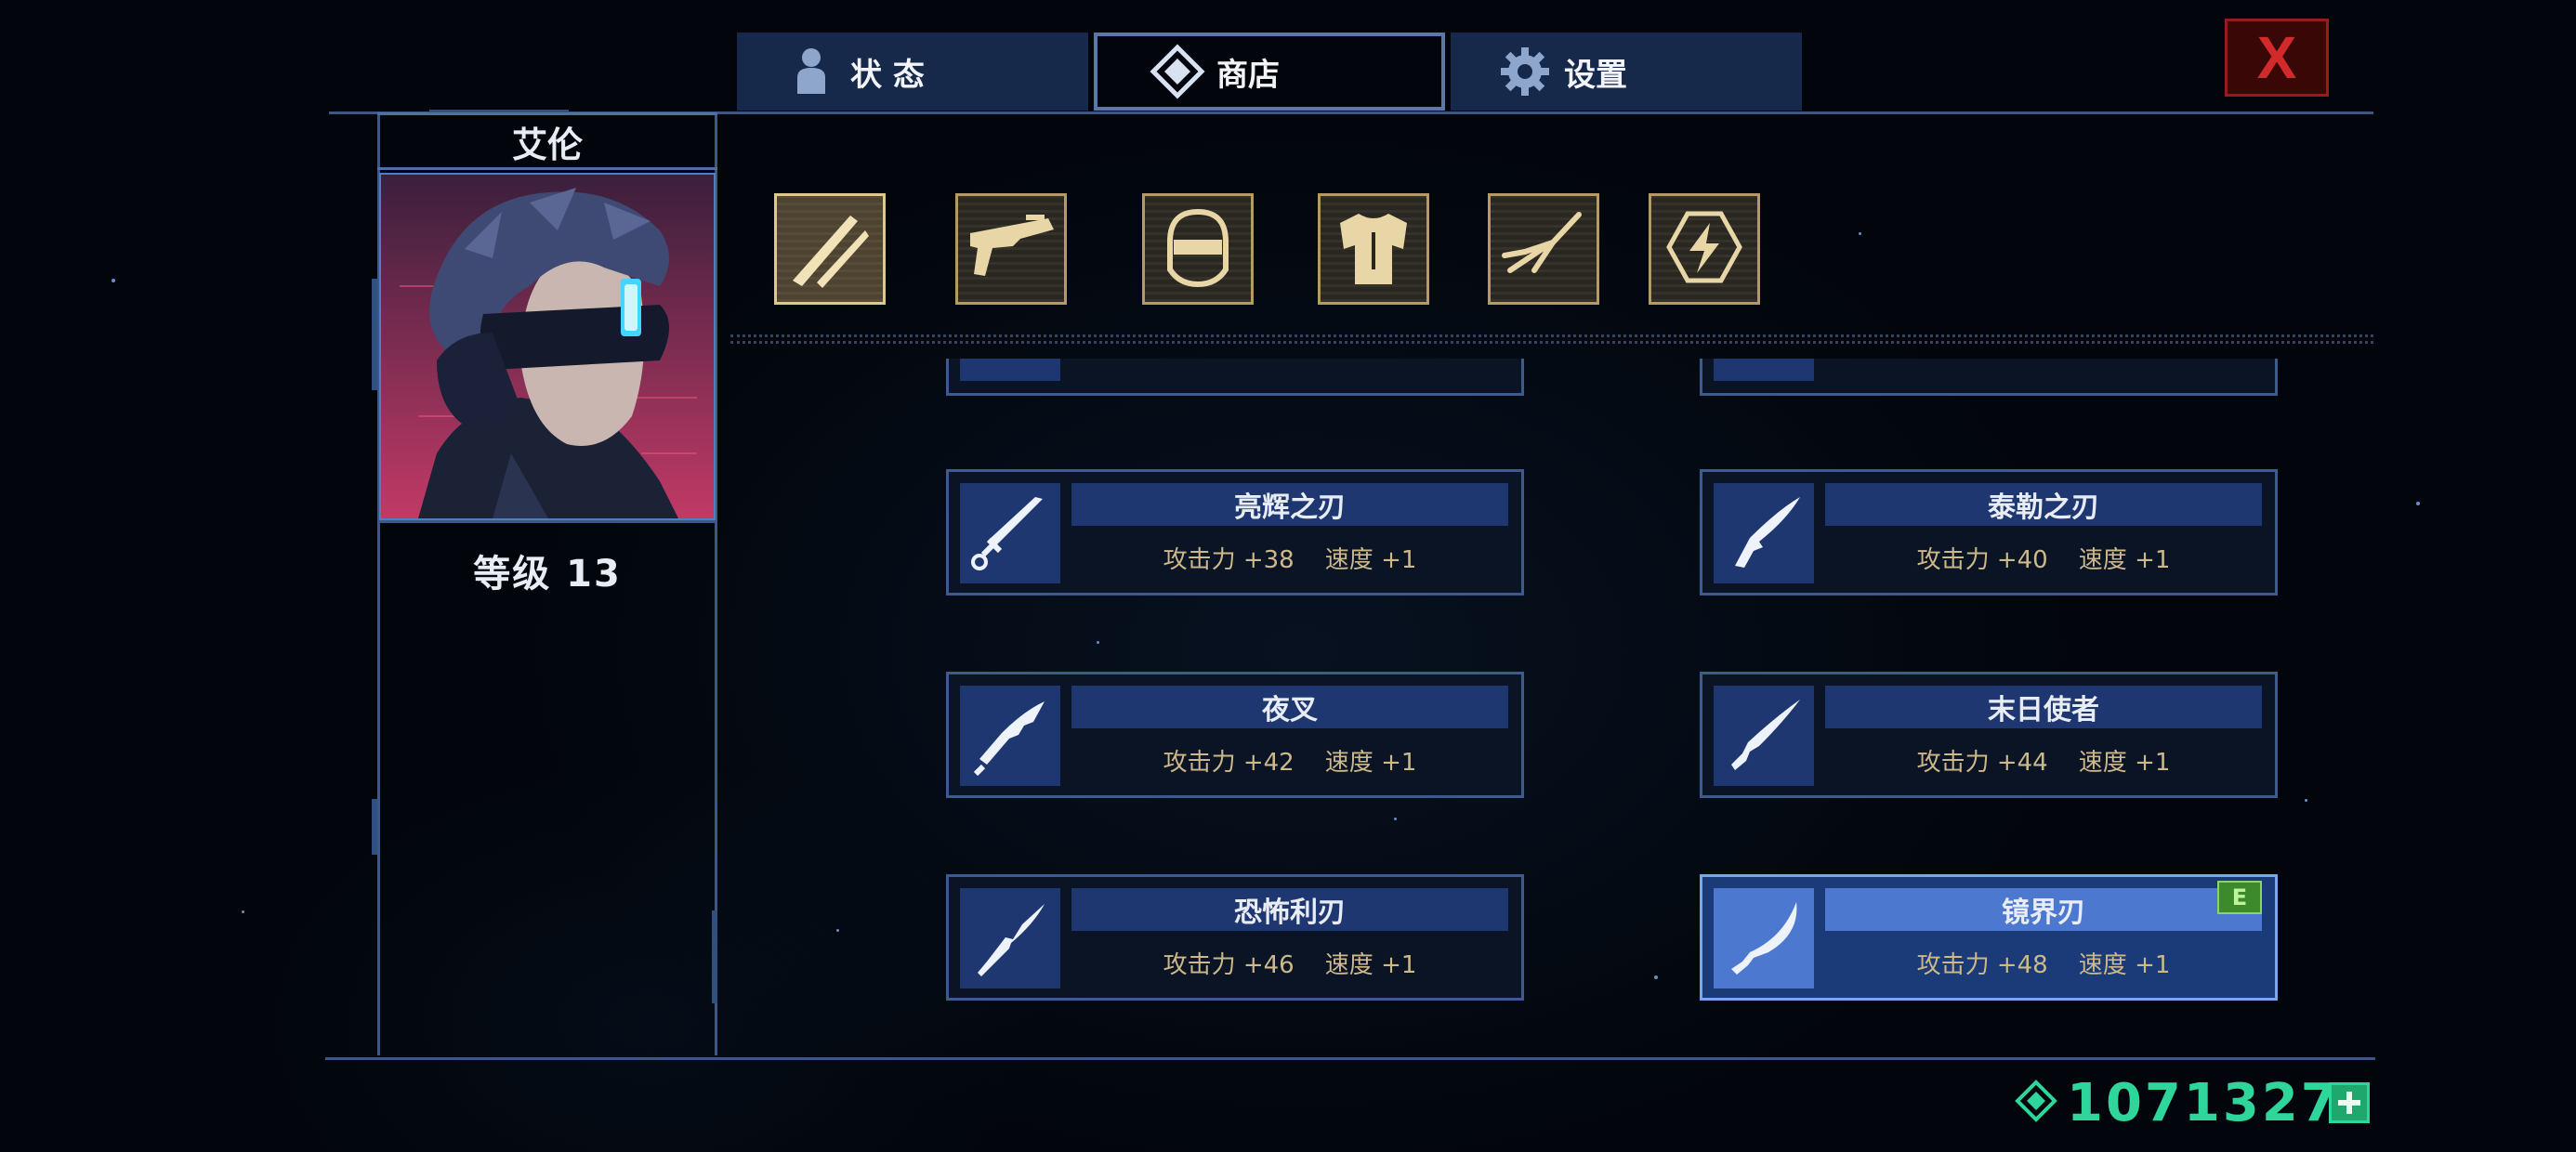 This screenshot has height=1152, width=2576. Describe the element at coordinates (547, 574) in the screenshot. I see `character-level: 等级 13` at that location.